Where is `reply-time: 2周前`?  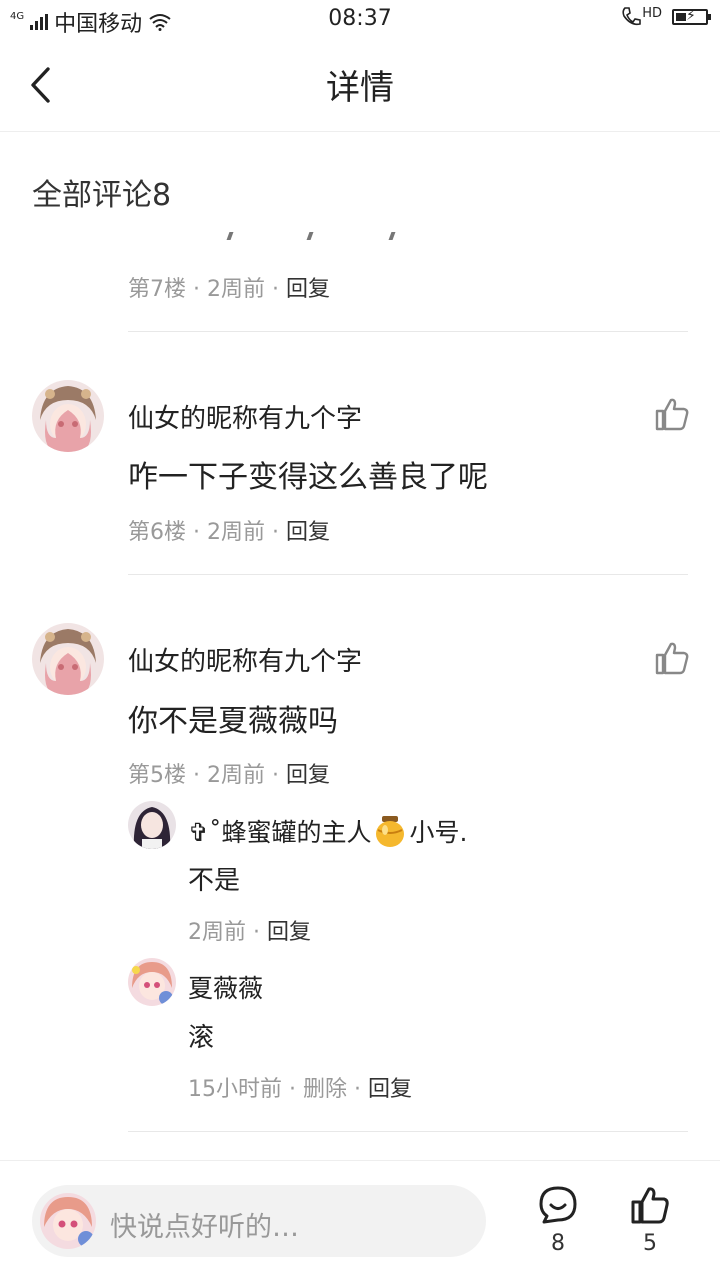
reply-time: 2周前 is located at coordinates (217, 932).